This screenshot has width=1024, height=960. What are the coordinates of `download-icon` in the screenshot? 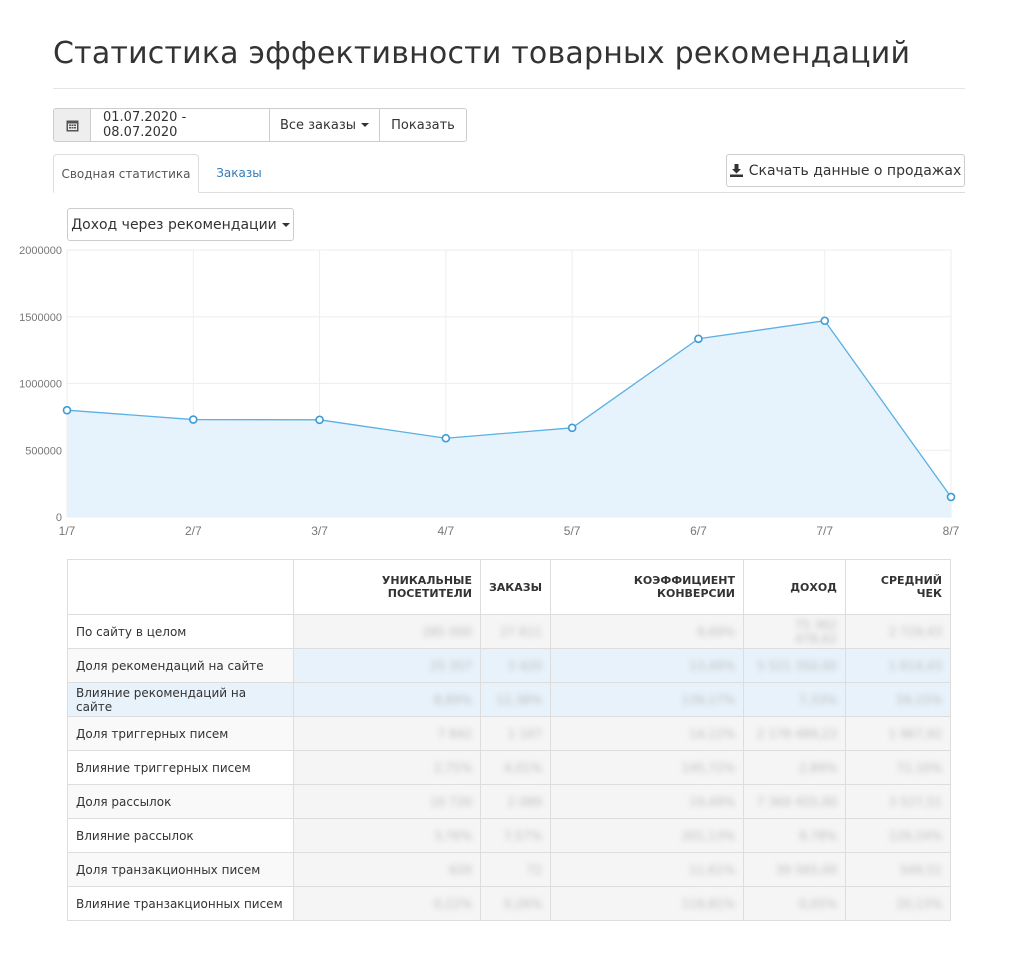 It's located at (736, 170).